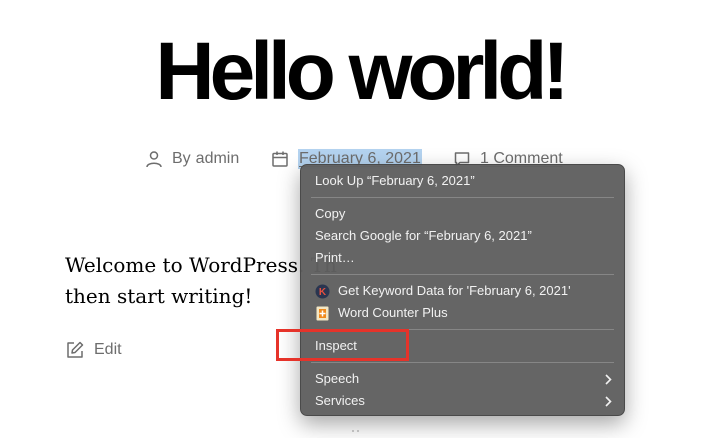  I want to click on edit-post-link: Edit, so click(93, 350).